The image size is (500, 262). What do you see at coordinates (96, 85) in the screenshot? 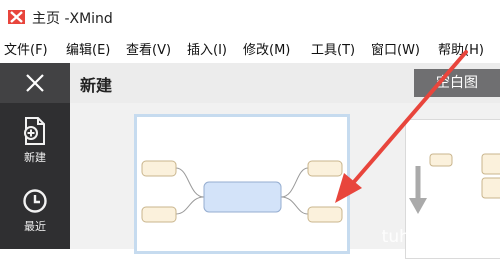
I see `page-title: 新建` at bounding box center [96, 85].